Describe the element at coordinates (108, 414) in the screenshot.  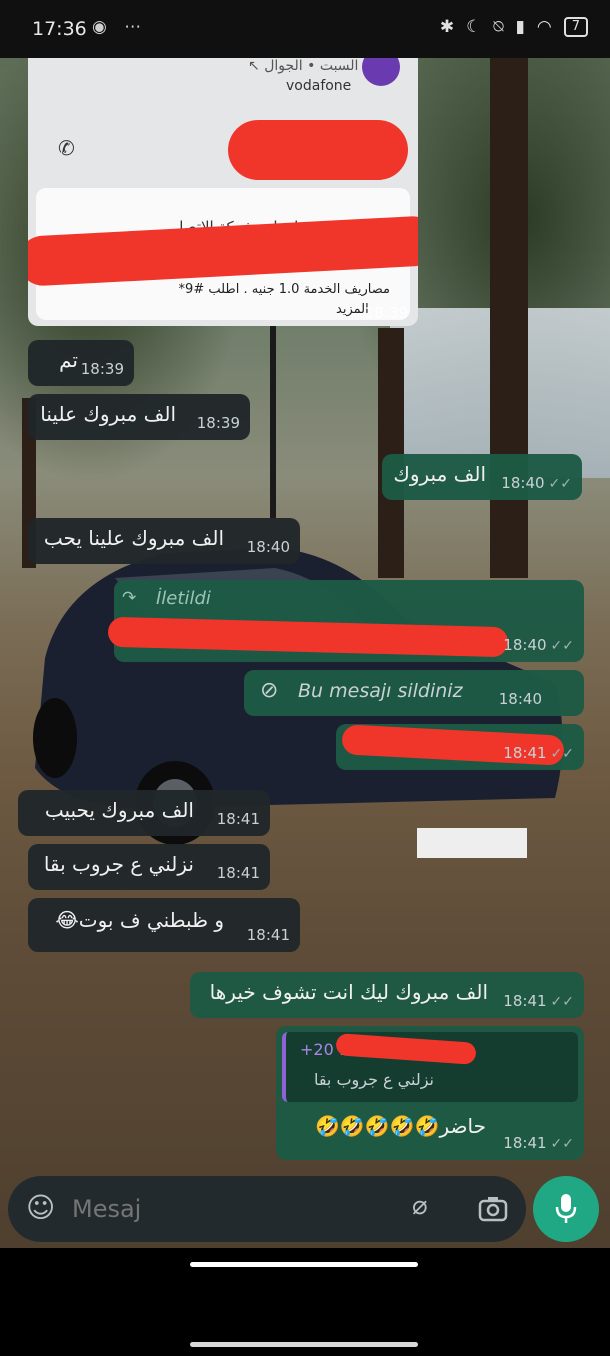
I see `message-text: الف مبروك علينا` at that location.